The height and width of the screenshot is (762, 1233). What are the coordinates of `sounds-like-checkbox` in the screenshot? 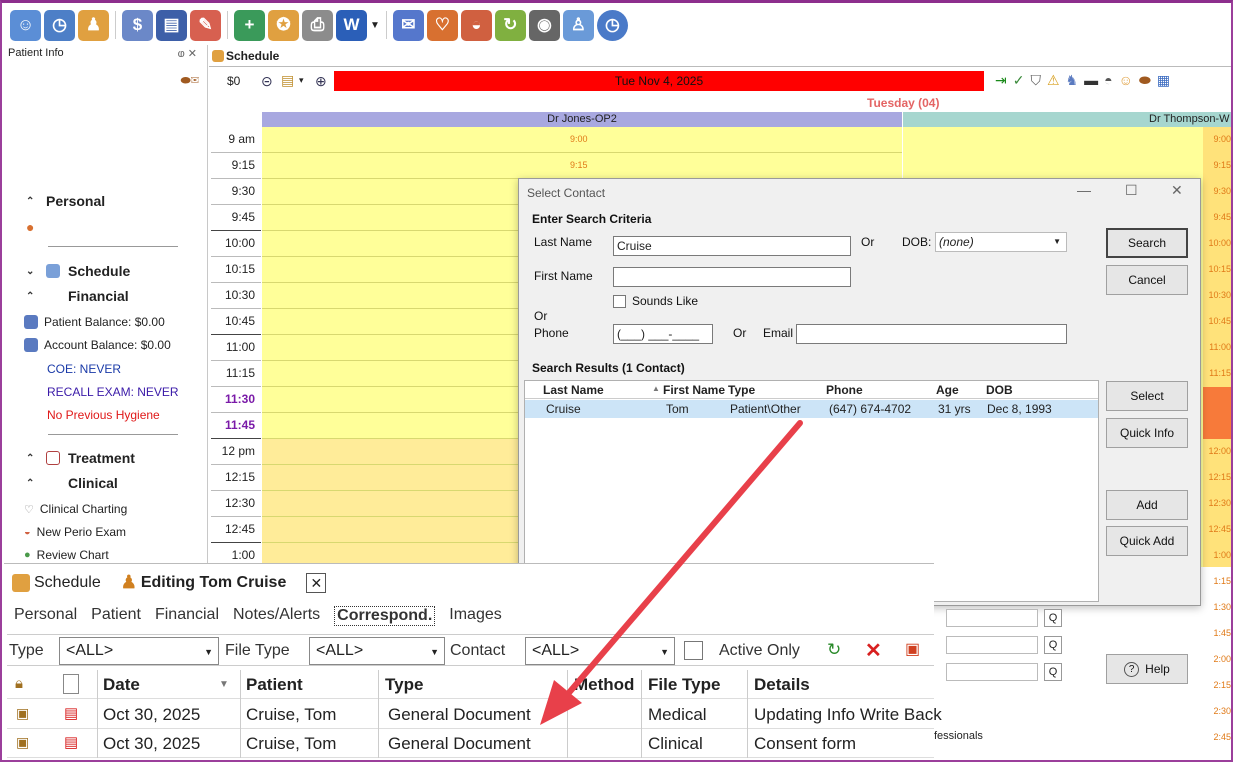 It's located at (619, 301).